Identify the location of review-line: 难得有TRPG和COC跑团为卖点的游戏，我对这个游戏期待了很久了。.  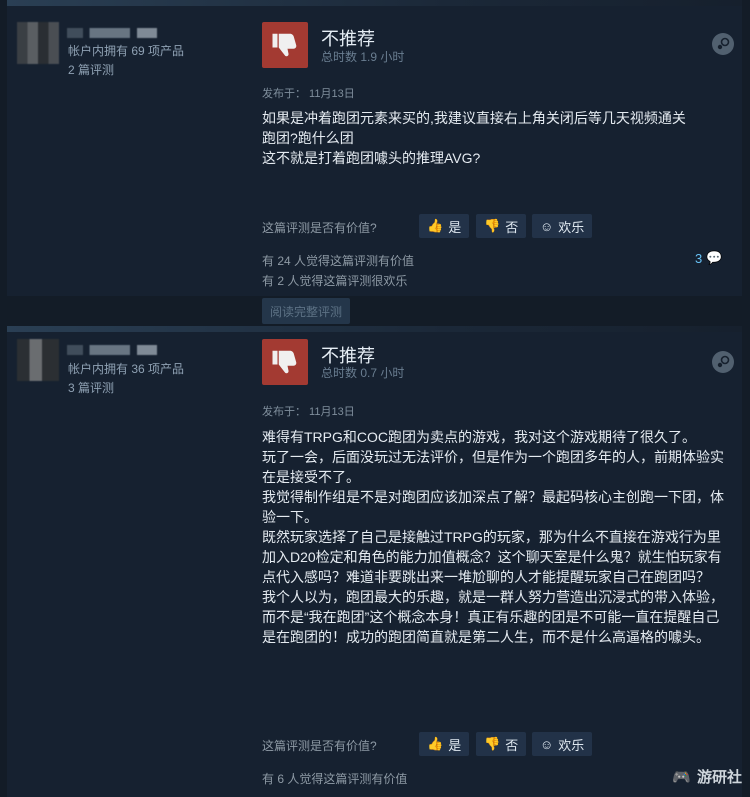
(479, 437).